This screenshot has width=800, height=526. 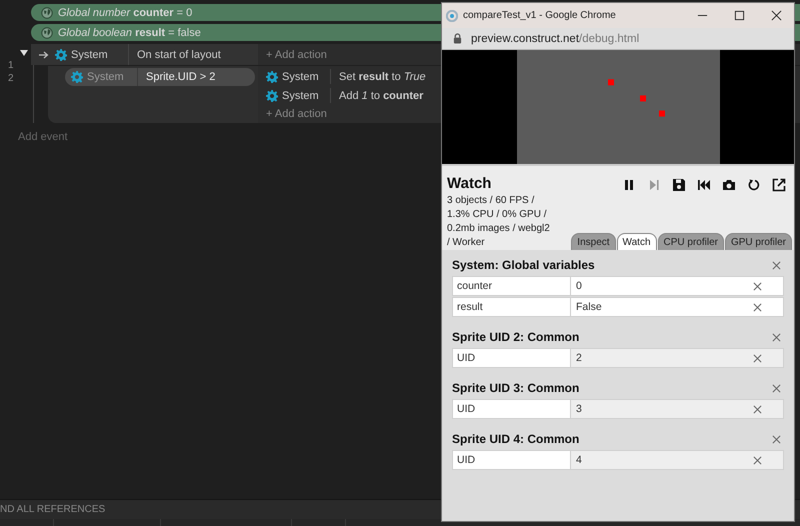 I want to click on panel-tab: CPU profiler, so click(x=691, y=241).